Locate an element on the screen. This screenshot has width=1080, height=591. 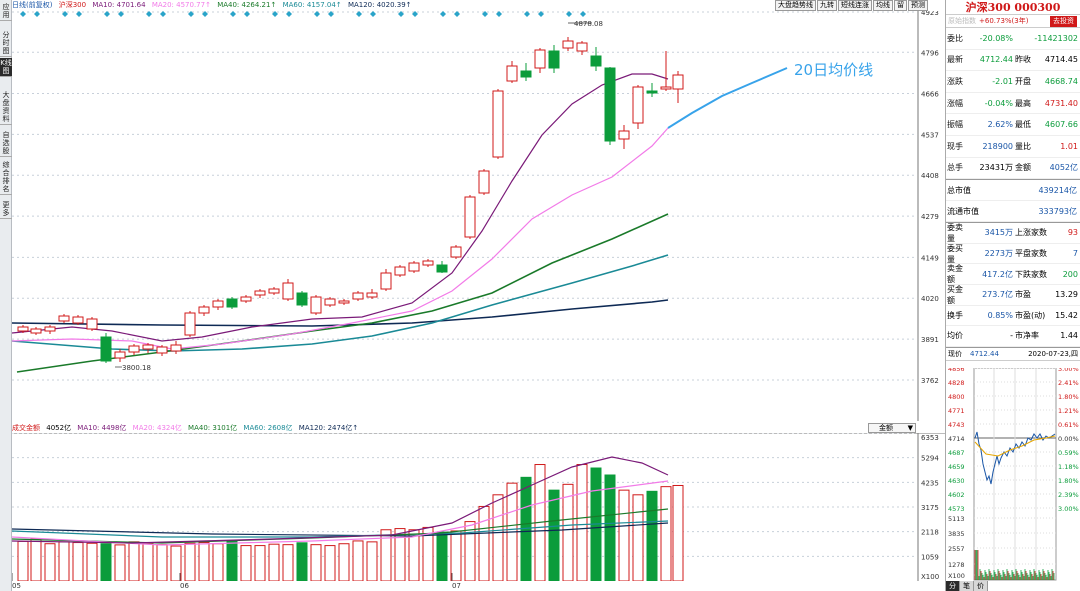
toolbar-button-4: 留 is located at coordinates (900, 5).